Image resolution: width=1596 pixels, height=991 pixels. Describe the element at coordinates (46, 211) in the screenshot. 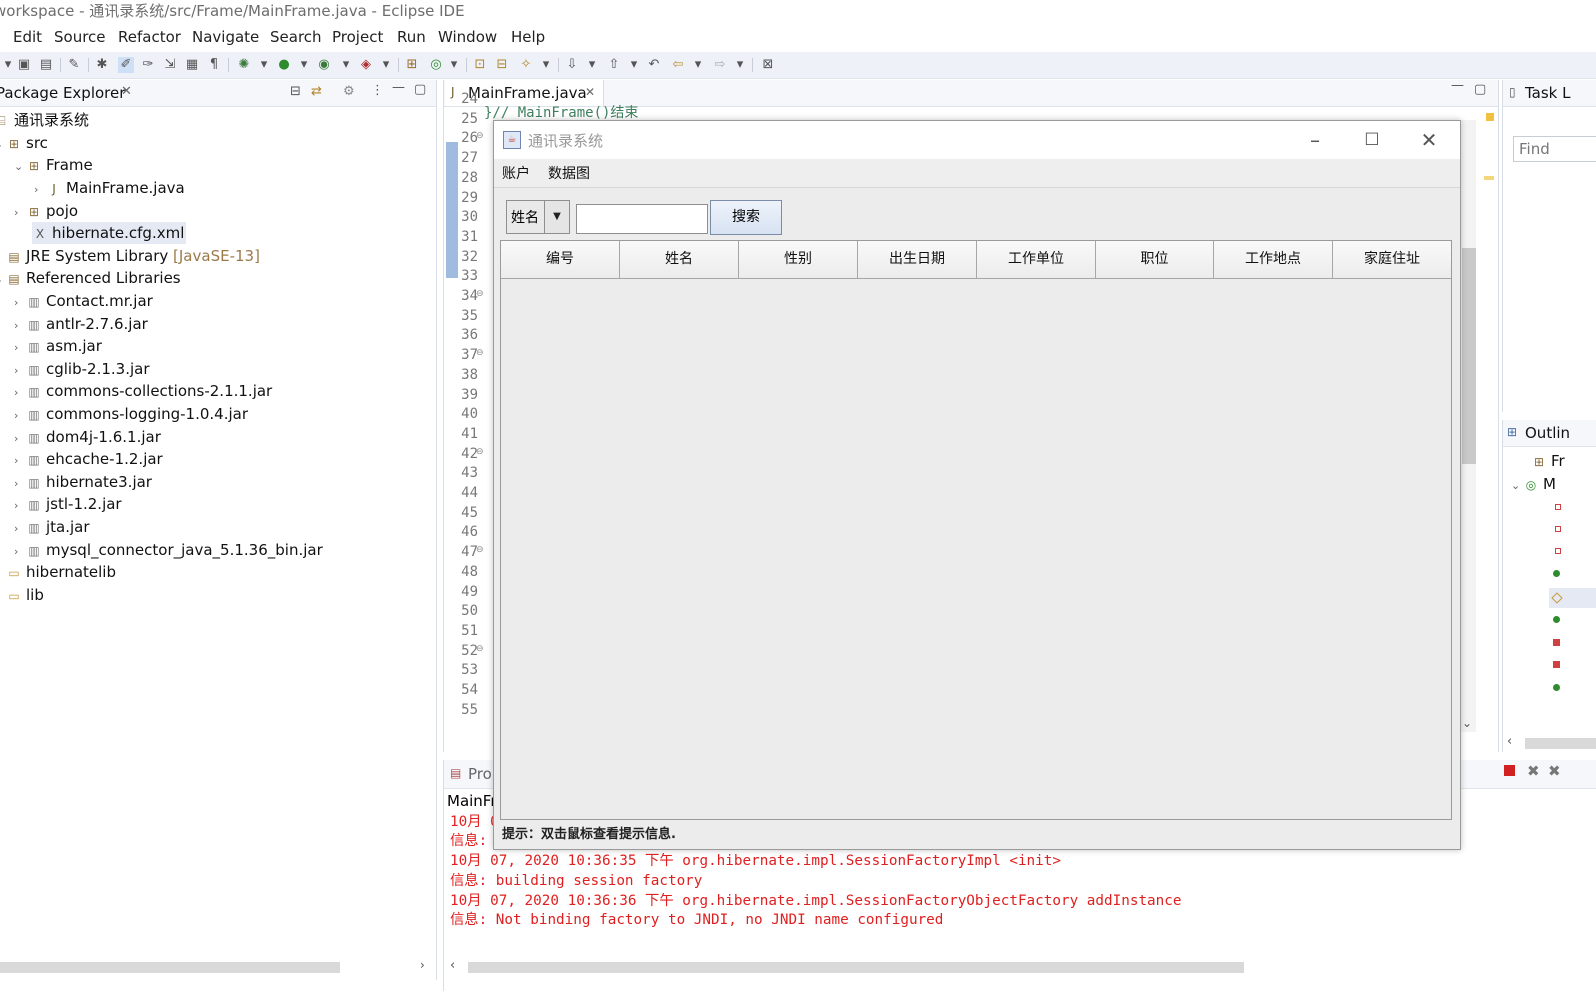

I see `tree-item-pojo-package: › ⊞ pojo` at that location.